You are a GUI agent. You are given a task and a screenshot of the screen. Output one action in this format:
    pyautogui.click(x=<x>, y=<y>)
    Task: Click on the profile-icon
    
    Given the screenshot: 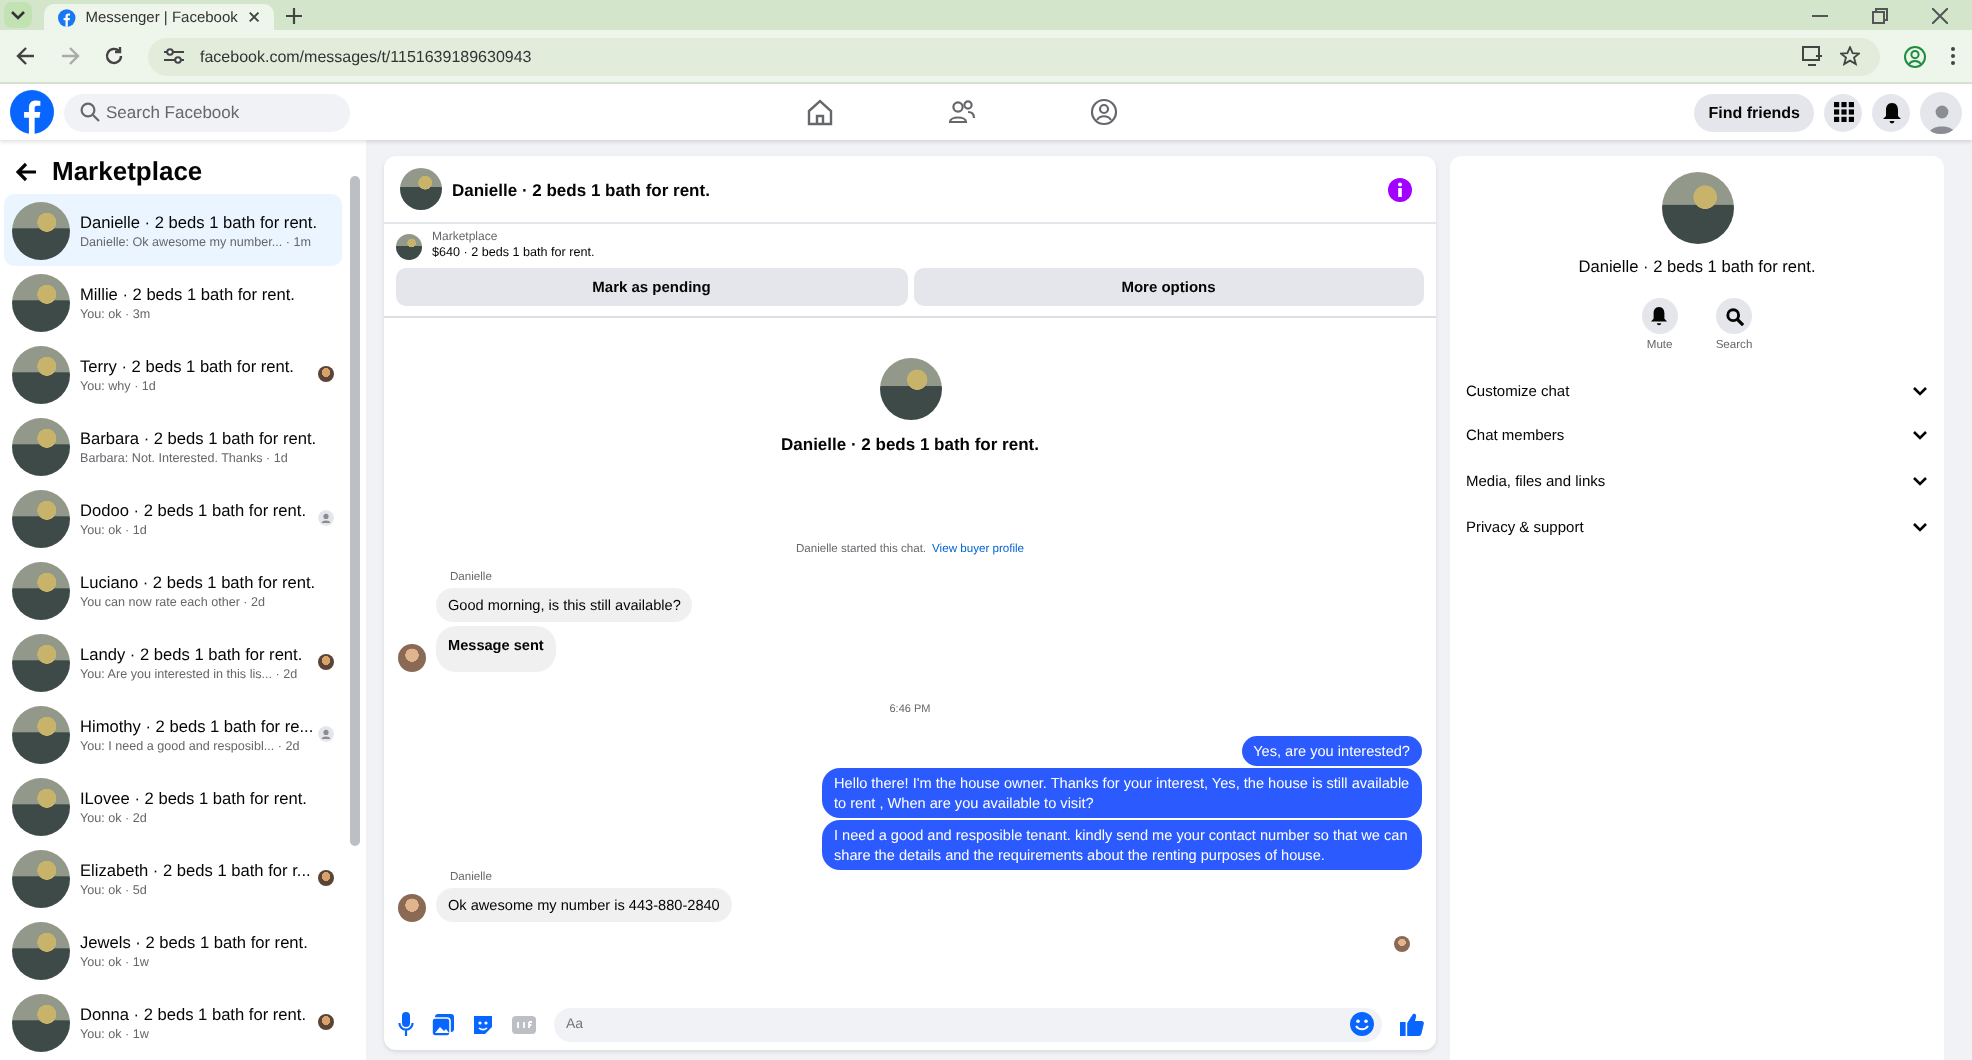 What is the action you would take?
    pyautogui.click(x=1915, y=56)
    